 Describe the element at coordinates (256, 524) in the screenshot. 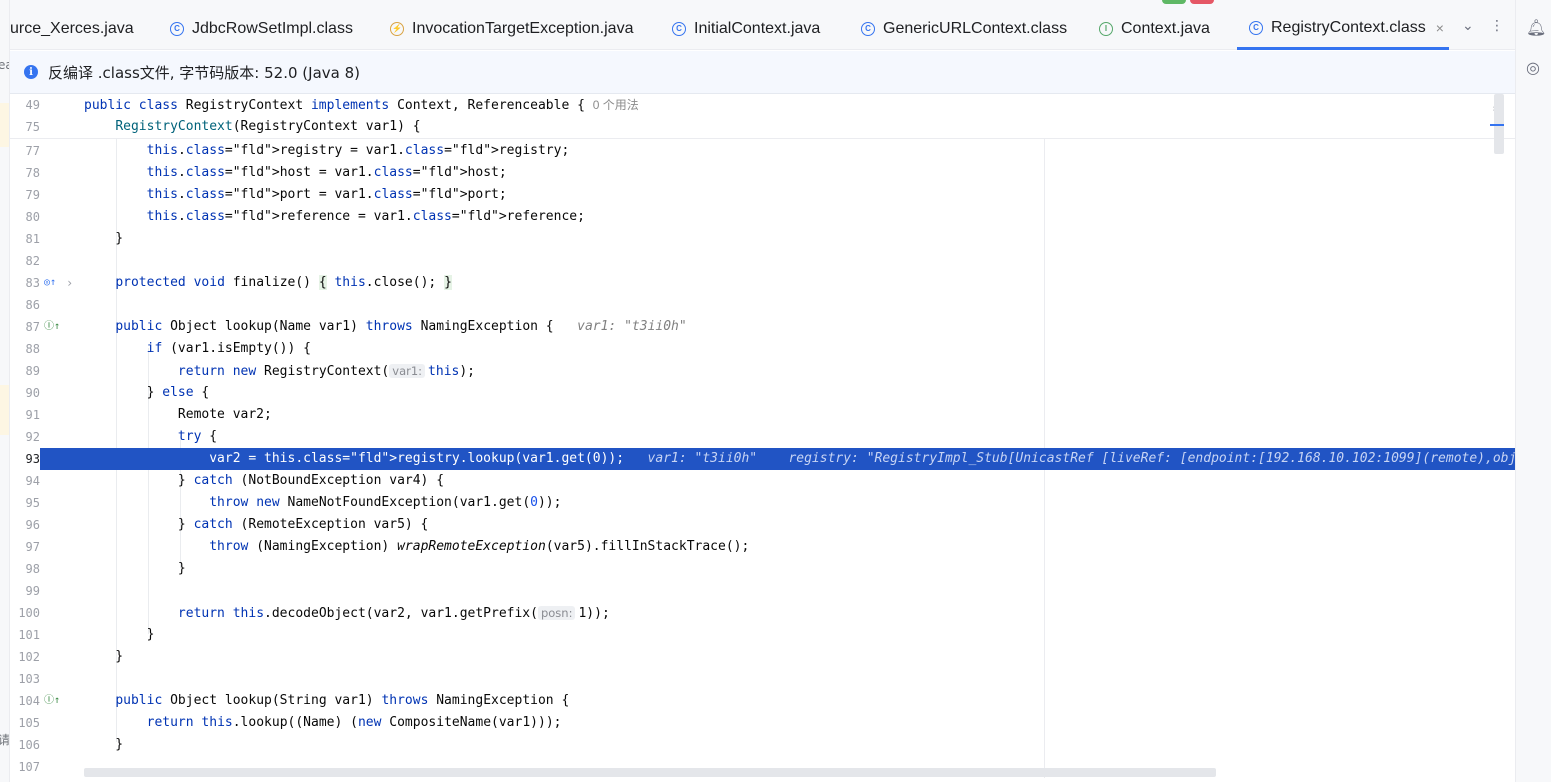

I see `code-text: } catch (RemoteException var5) {` at that location.